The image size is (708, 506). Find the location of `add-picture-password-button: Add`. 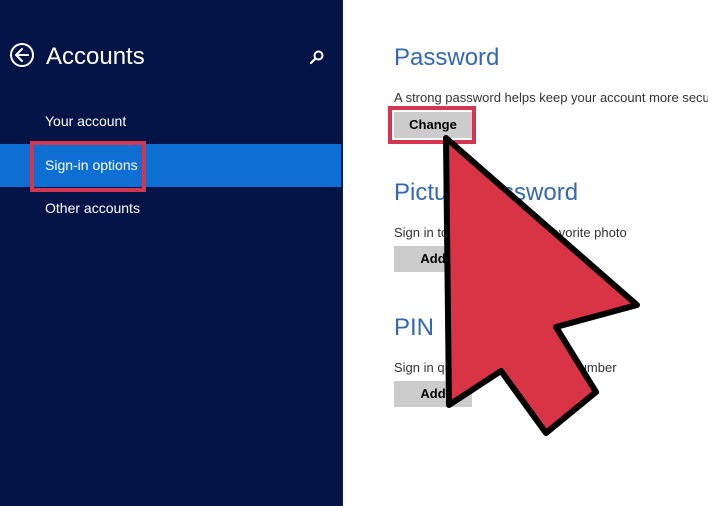

add-picture-password-button: Add is located at coordinates (433, 259).